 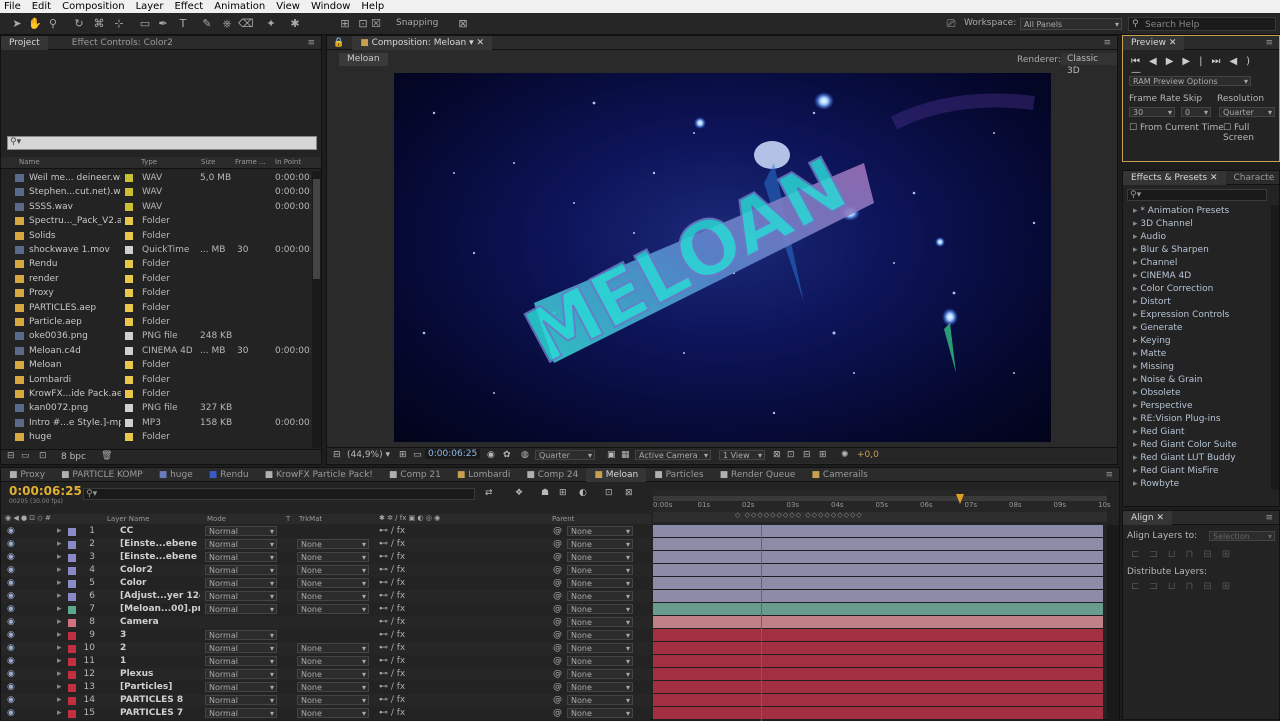 I want to click on tab-composition-meloan: ■ Composition: Meloan ▾ ✕, so click(x=422, y=43).